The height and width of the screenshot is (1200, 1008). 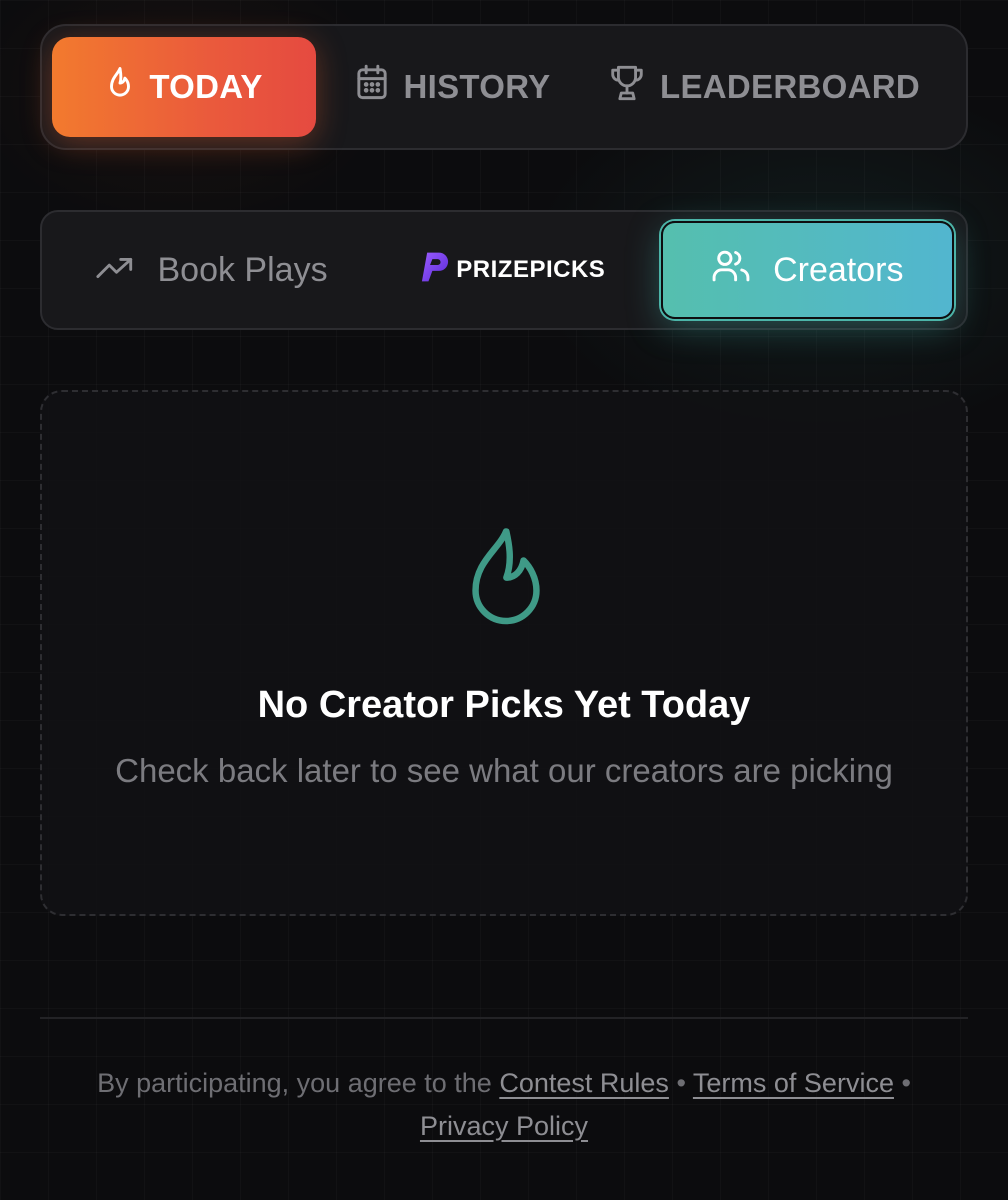 What do you see at coordinates (793, 1083) in the screenshot?
I see `terms-of-service-link: Terms of Service` at bounding box center [793, 1083].